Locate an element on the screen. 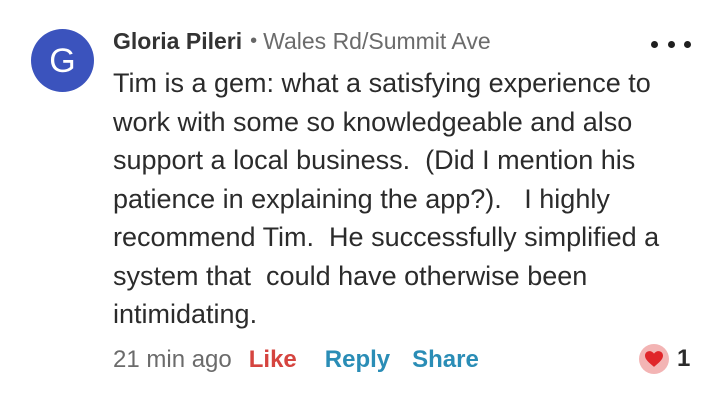 The width and height of the screenshot is (720, 402). reply-button: Reply is located at coordinates (357, 360).